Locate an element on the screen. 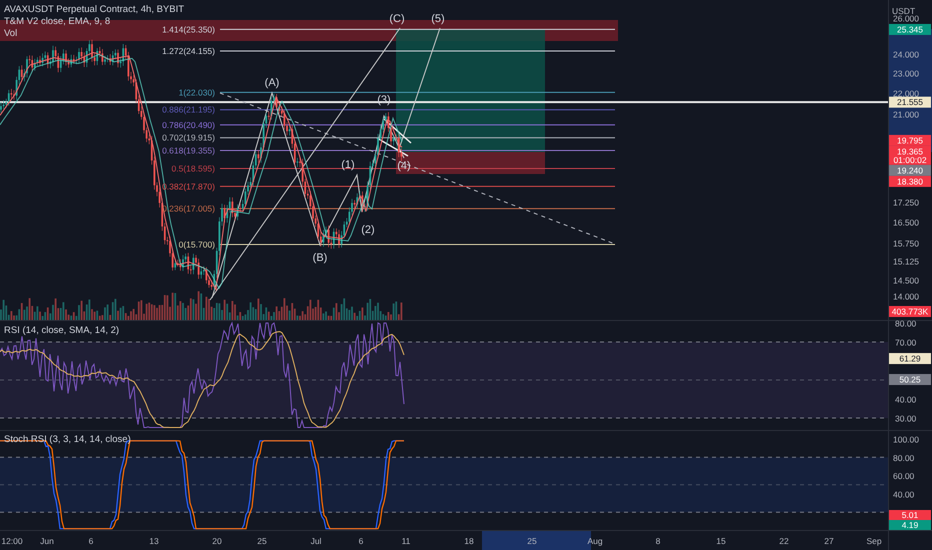  stoch-value-tag: 4.19 is located at coordinates (910, 525).